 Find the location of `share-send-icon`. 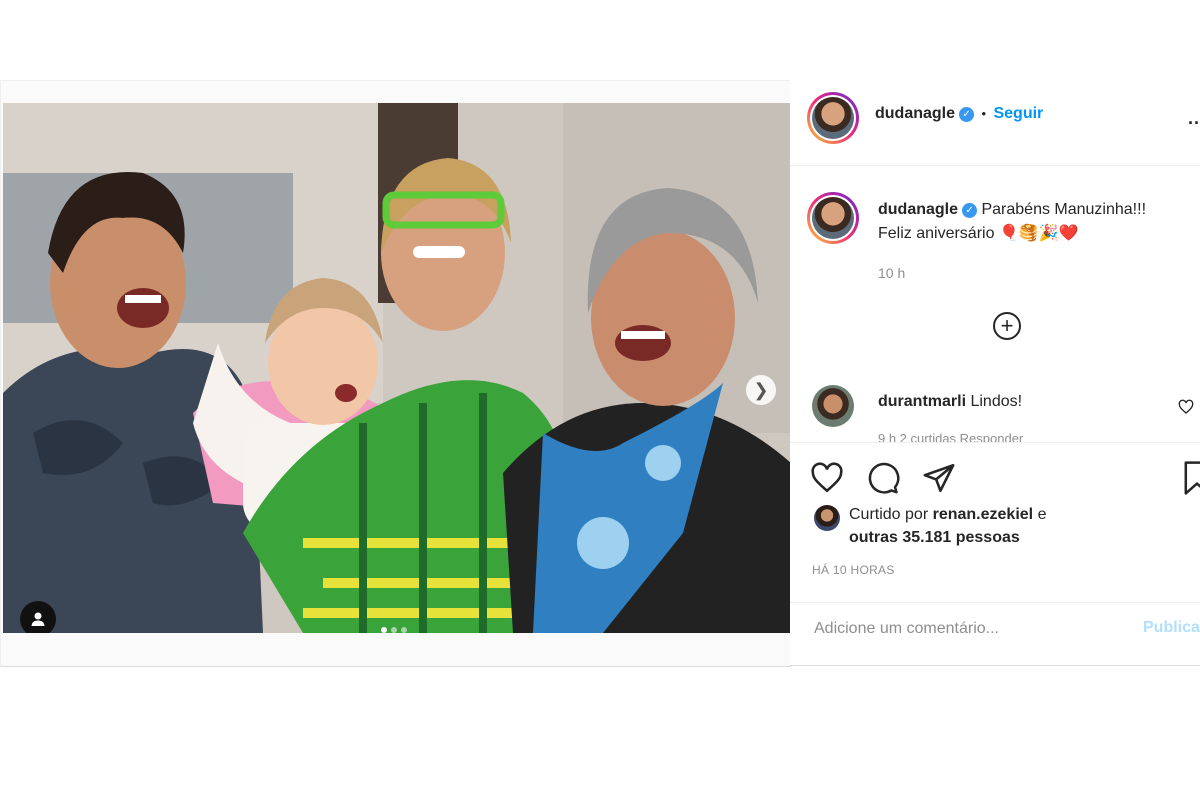

share-send-icon is located at coordinates (939, 478).